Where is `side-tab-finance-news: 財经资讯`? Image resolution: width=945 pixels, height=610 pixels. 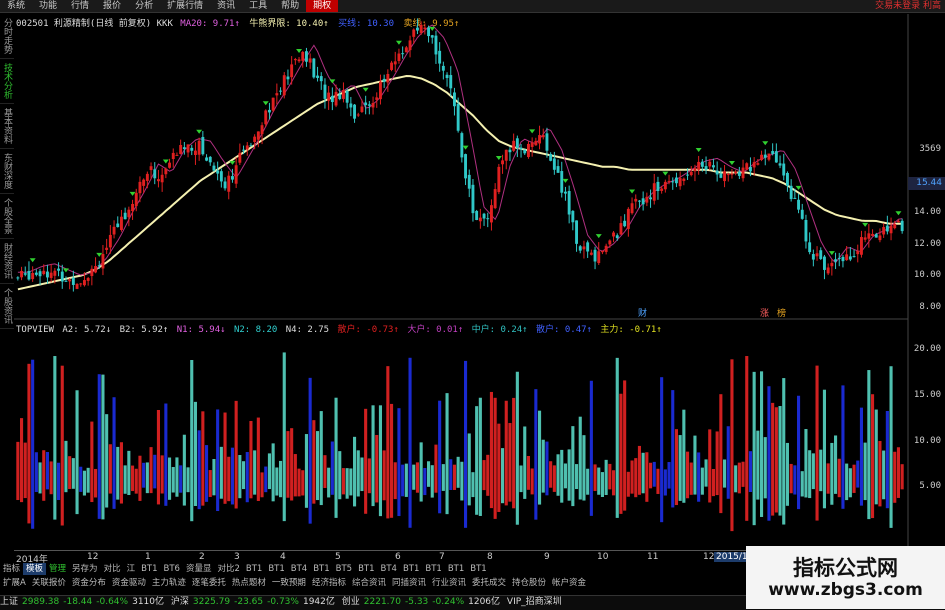 side-tab-finance-news: 財经资讯 is located at coordinates (7, 261).